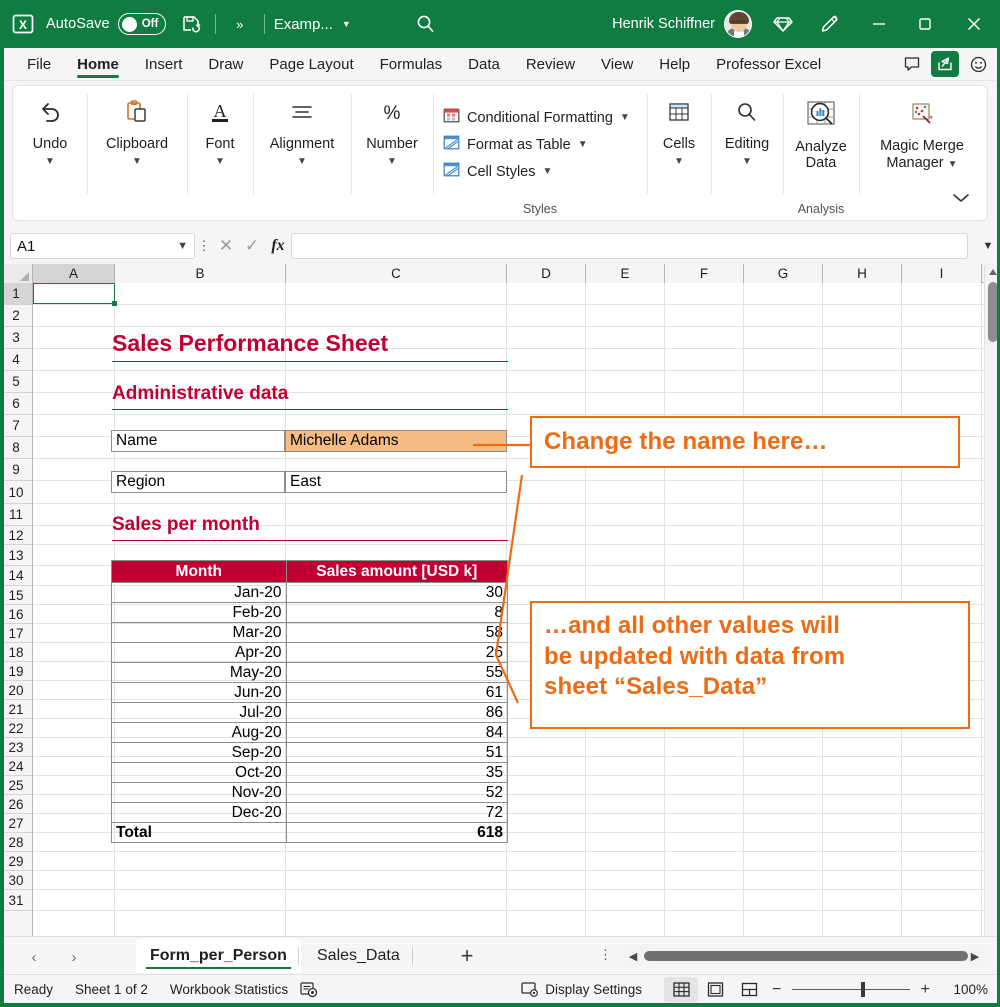 The image size is (1000, 1007). Describe the element at coordinates (16, 555) in the screenshot. I see `row-header-13: 13` at that location.